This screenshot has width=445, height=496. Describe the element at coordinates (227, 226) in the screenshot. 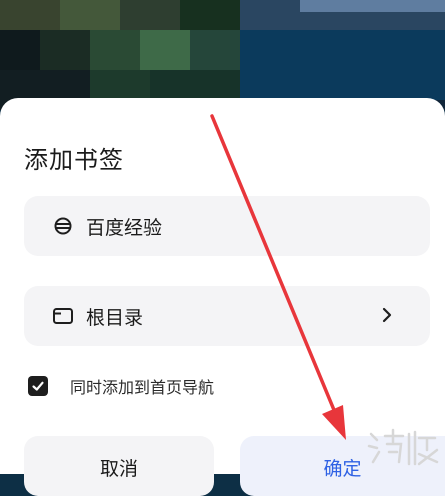

I see `bookmark-name-field: 百度经验` at that location.